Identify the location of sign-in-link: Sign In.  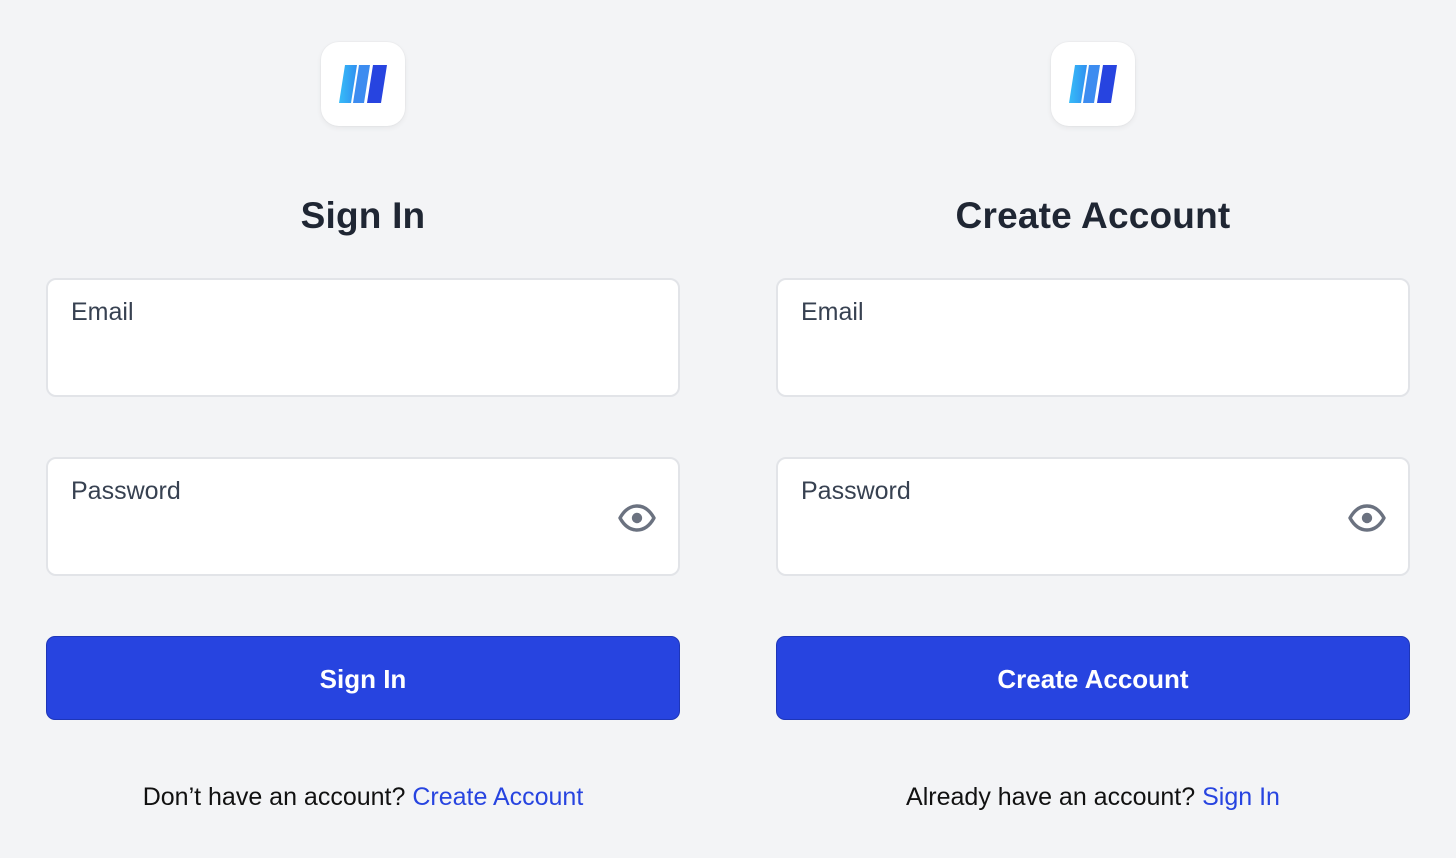
(1241, 797).